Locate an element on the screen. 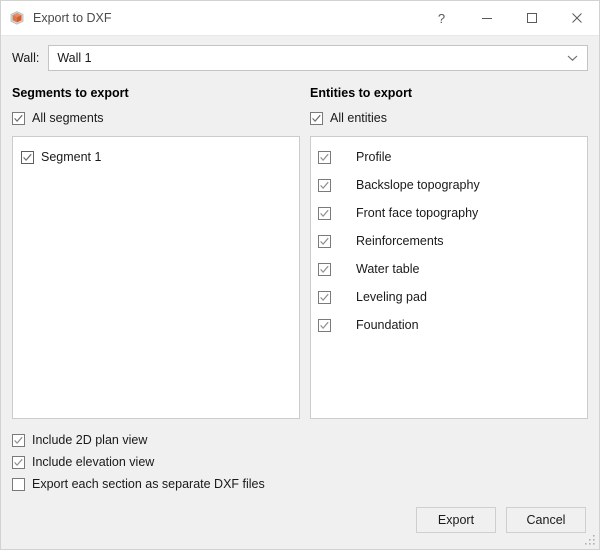 The image size is (600, 550). wall-select-value: Wall 1 is located at coordinates (74, 58).